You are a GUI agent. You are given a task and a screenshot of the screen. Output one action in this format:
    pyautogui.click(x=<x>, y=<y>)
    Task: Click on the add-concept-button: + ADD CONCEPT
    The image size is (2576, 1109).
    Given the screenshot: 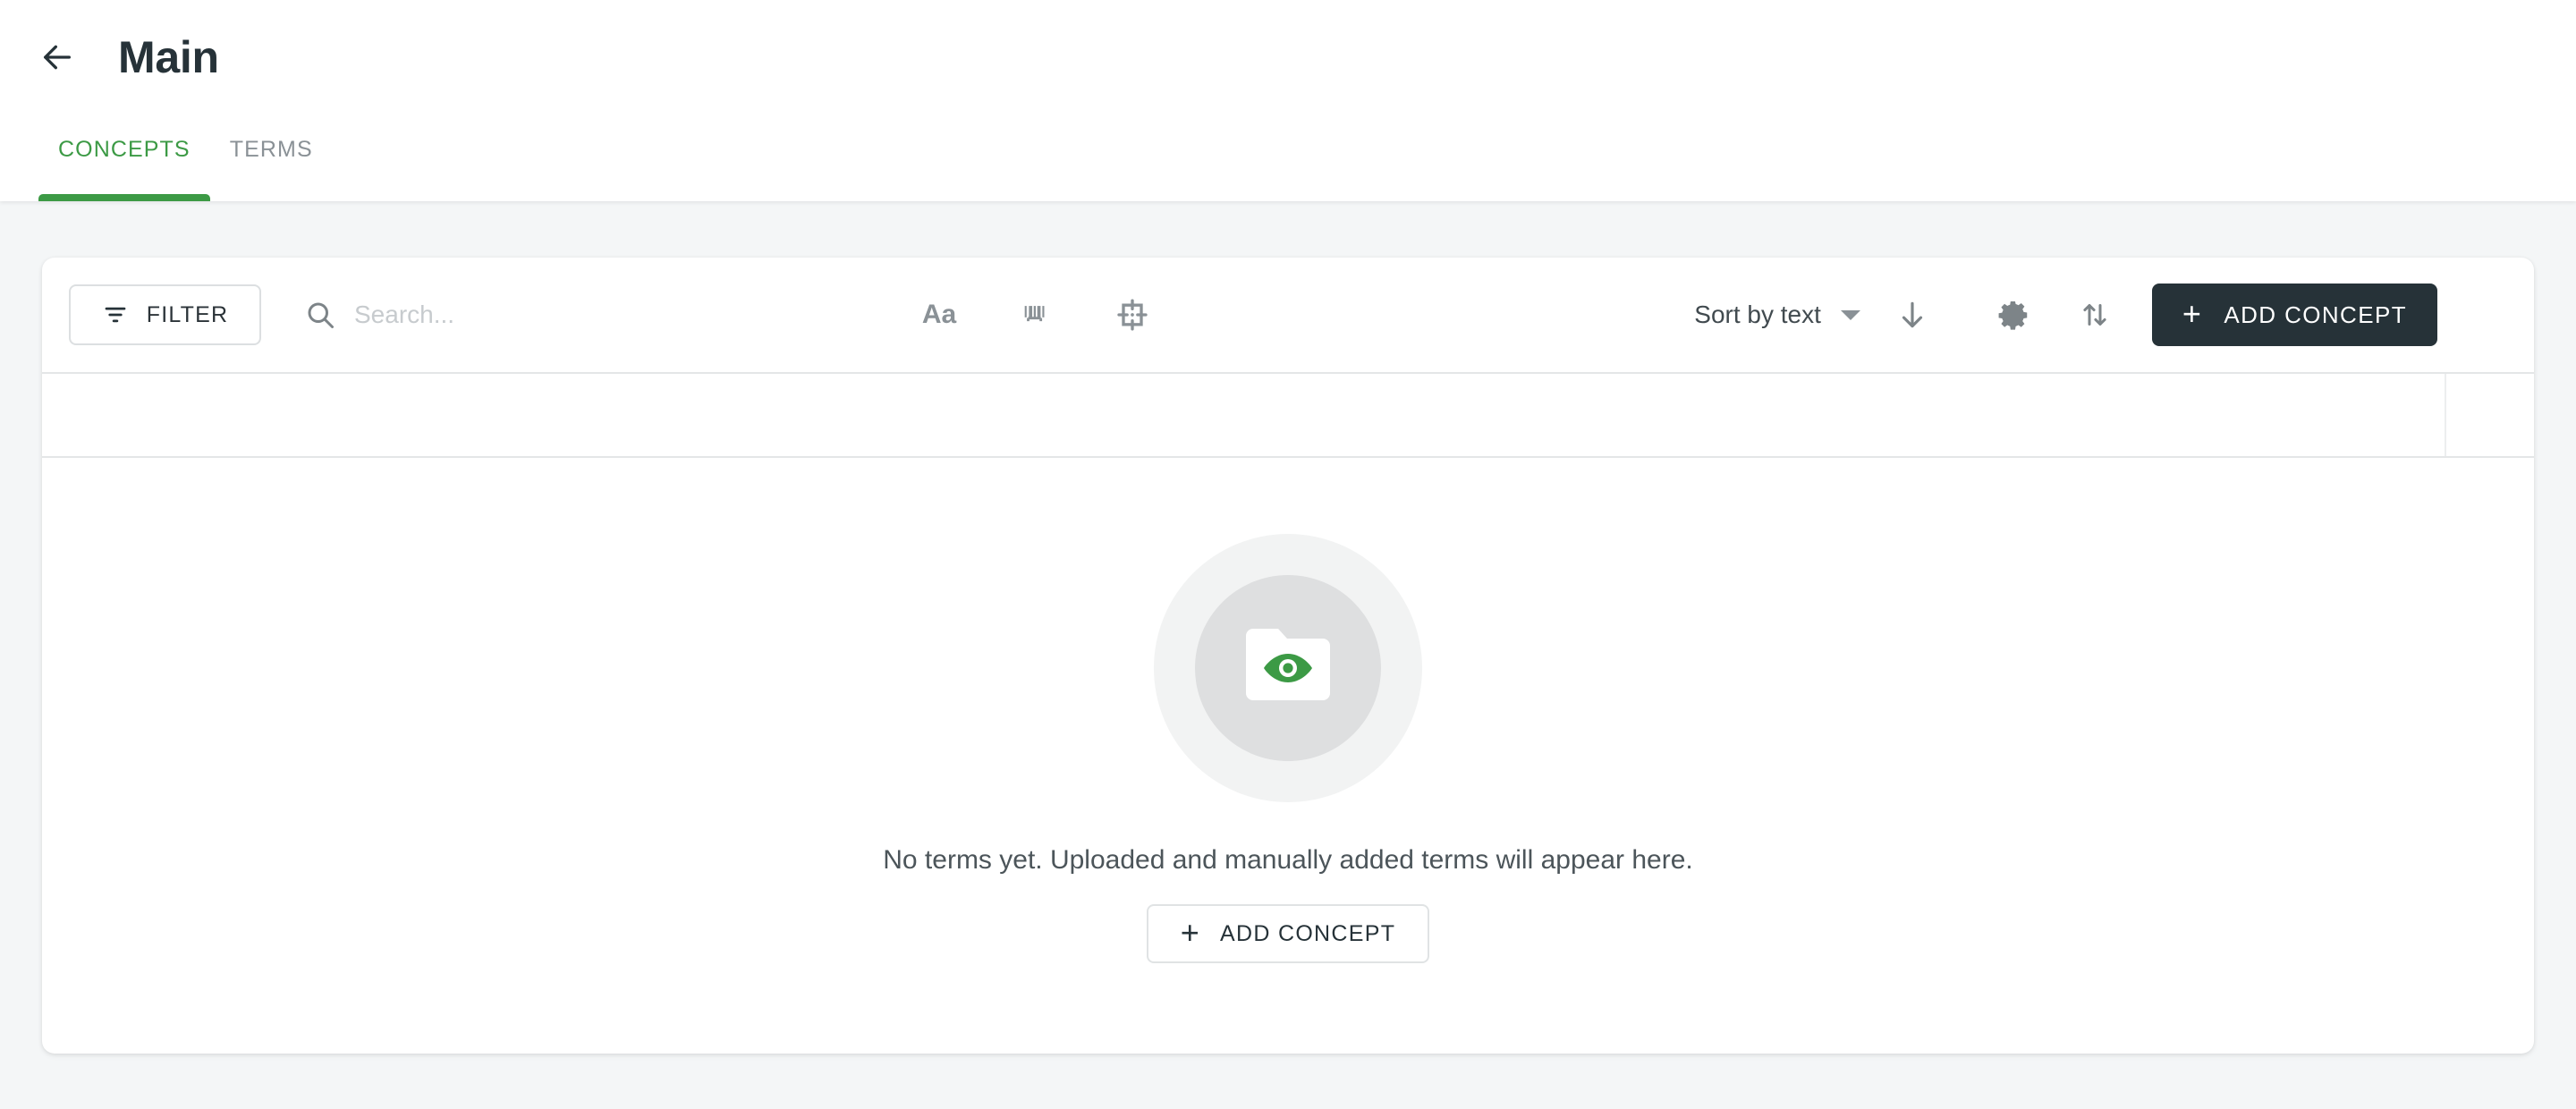 What is the action you would take?
    pyautogui.click(x=2294, y=315)
    